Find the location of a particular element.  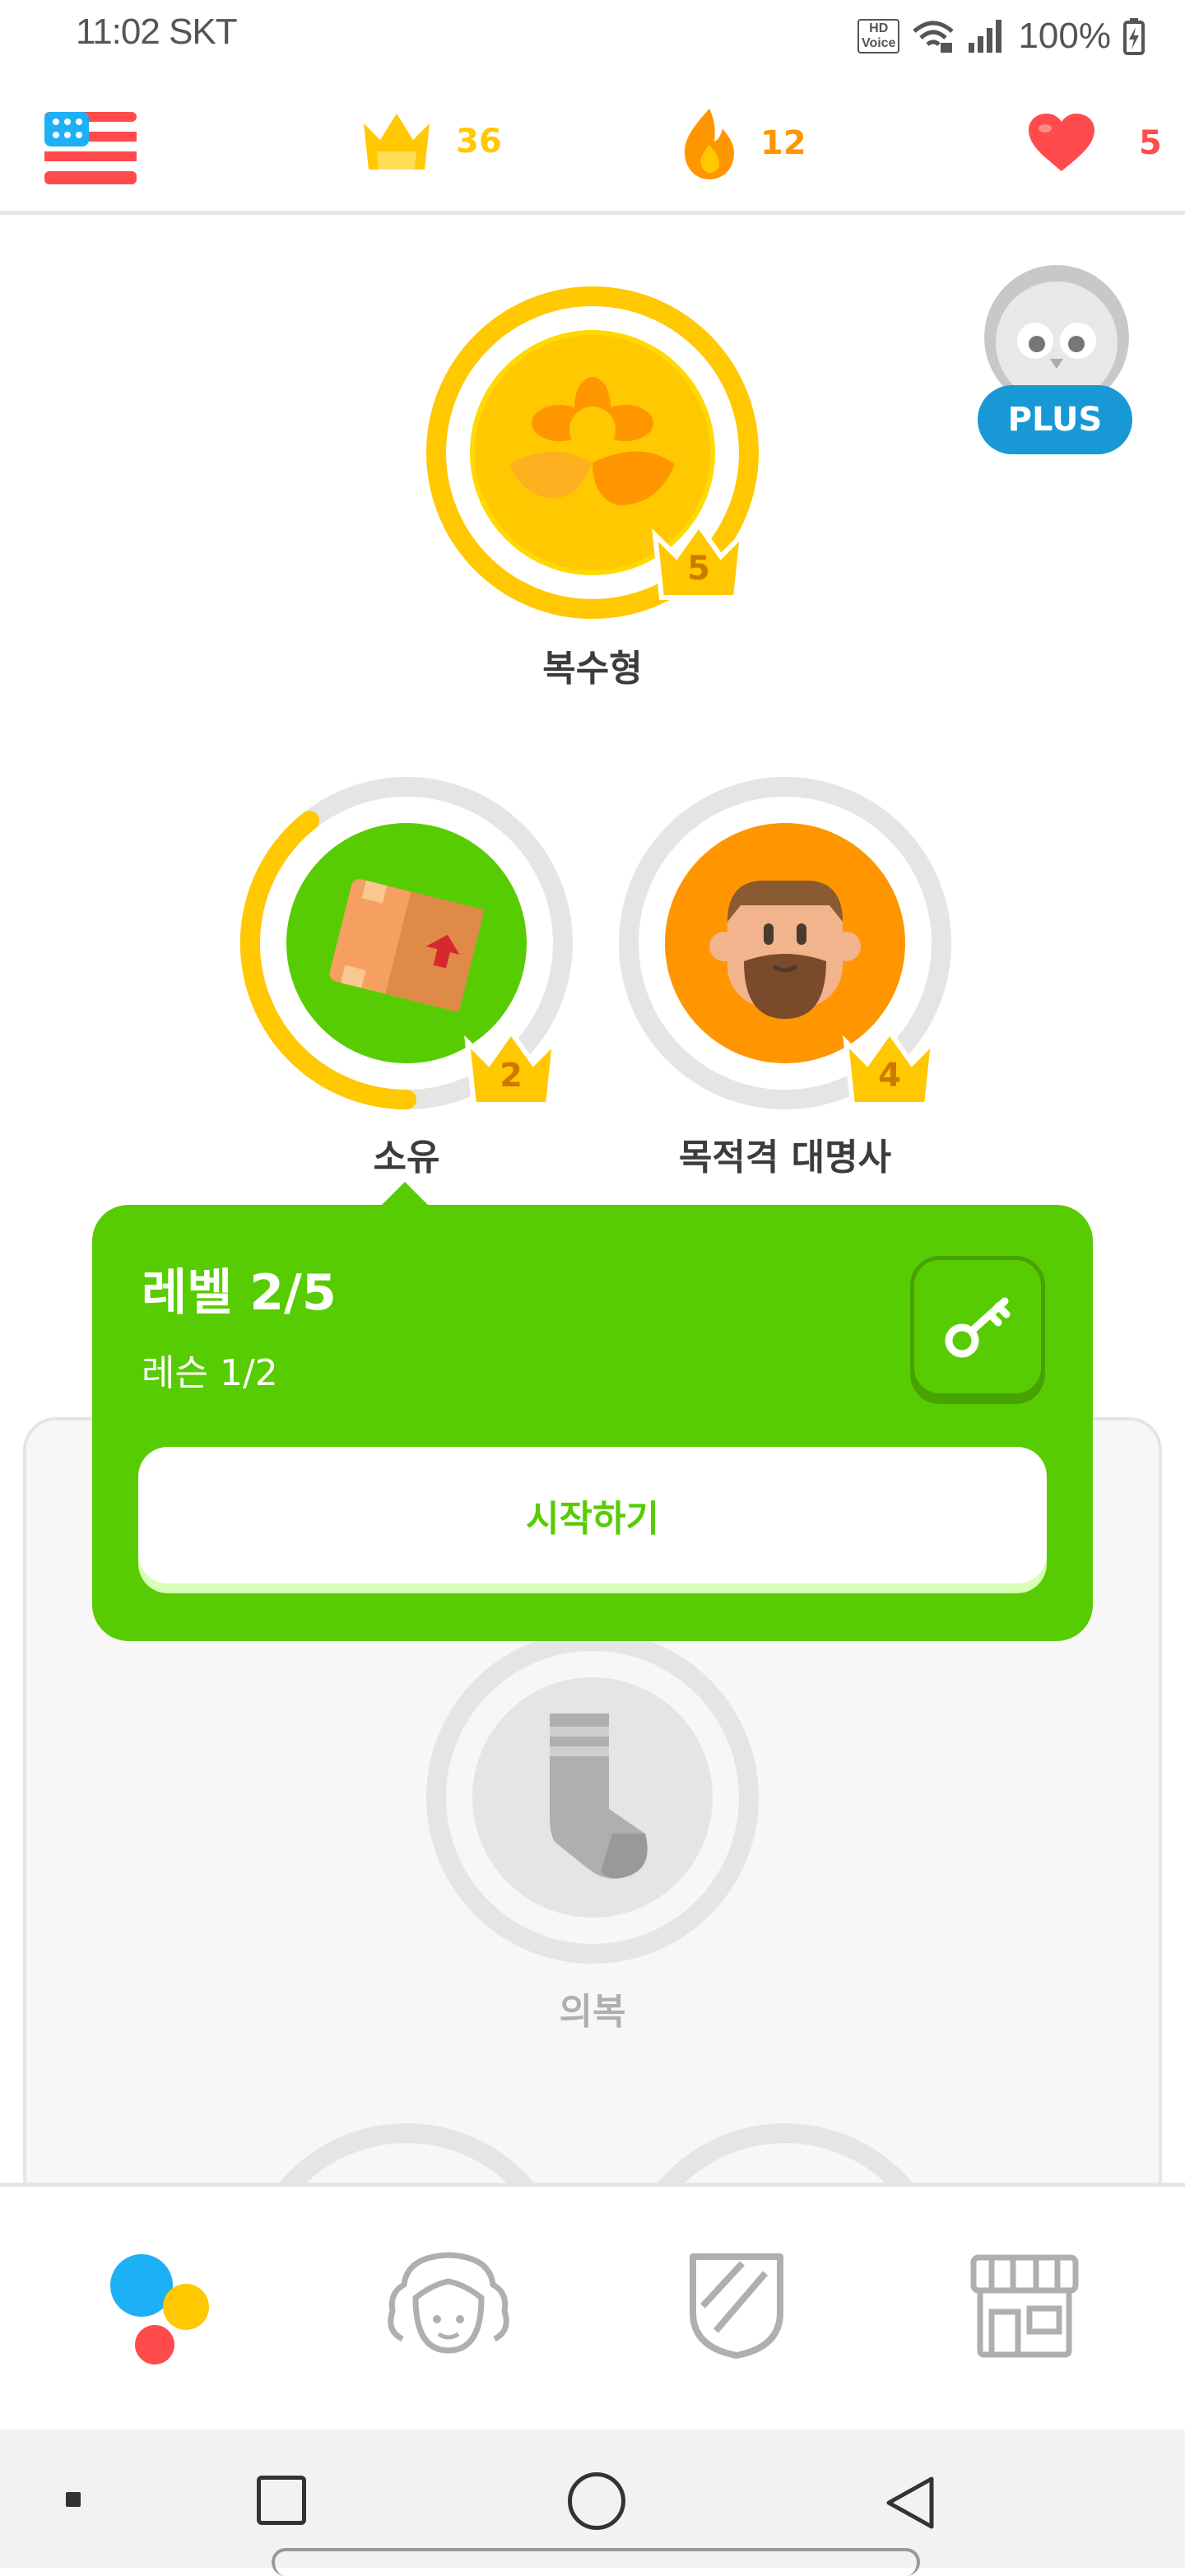

skill-crown-level: 2 is located at coordinates (511, 1076).